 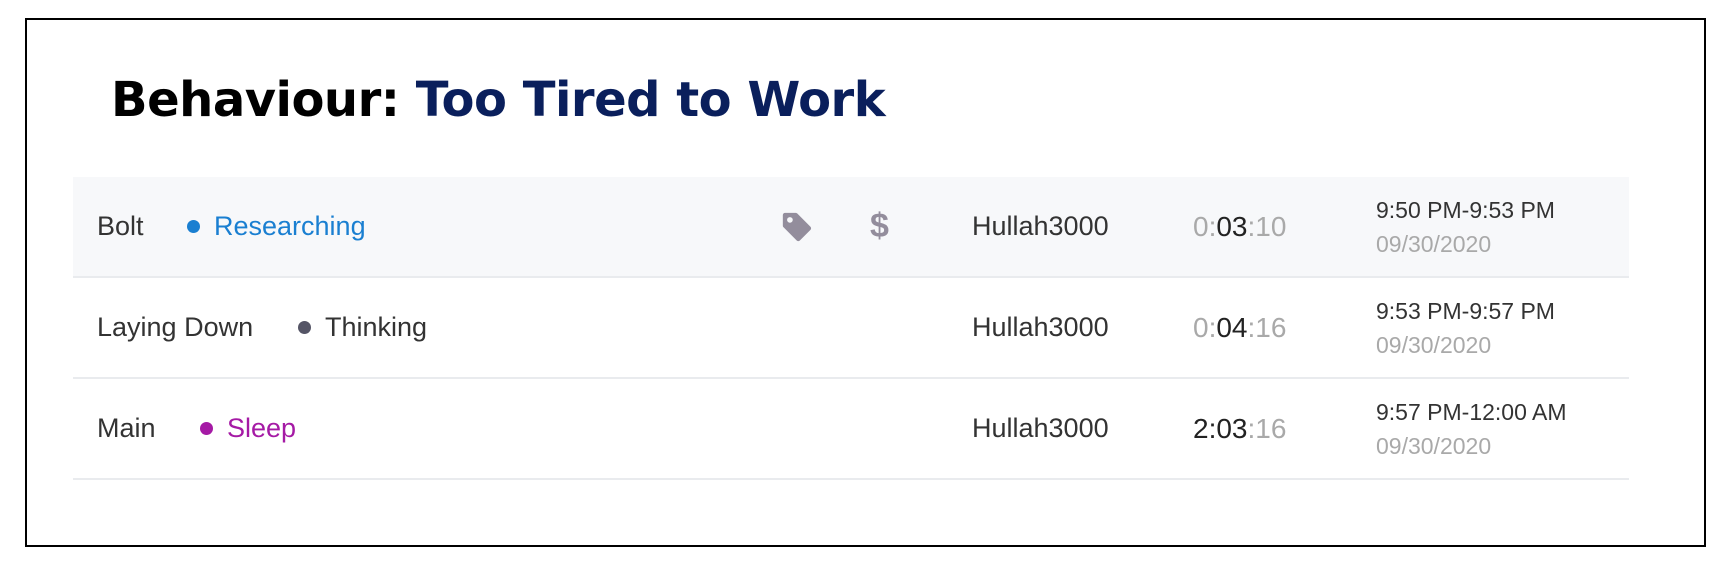 What do you see at coordinates (1465, 327) in the screenshot?
I see `time-cell: 9:53 PM-9:57 PM 09/30/2020` at bounding box center [1465, 327].